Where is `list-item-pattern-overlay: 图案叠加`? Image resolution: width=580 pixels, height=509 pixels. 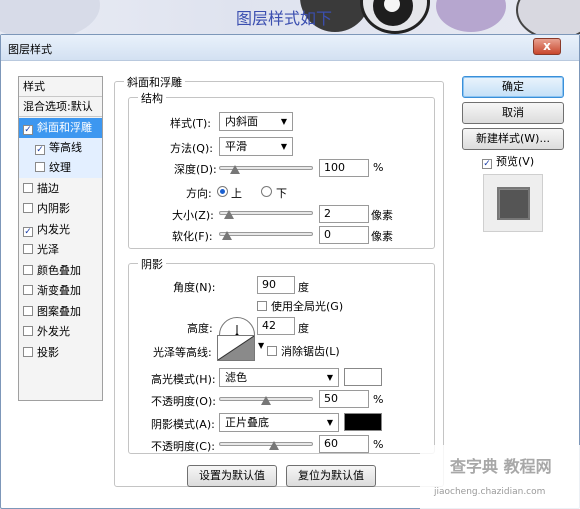
list-item-pattern-overlay: 图案叠加 is located at coordinates (60, 312).